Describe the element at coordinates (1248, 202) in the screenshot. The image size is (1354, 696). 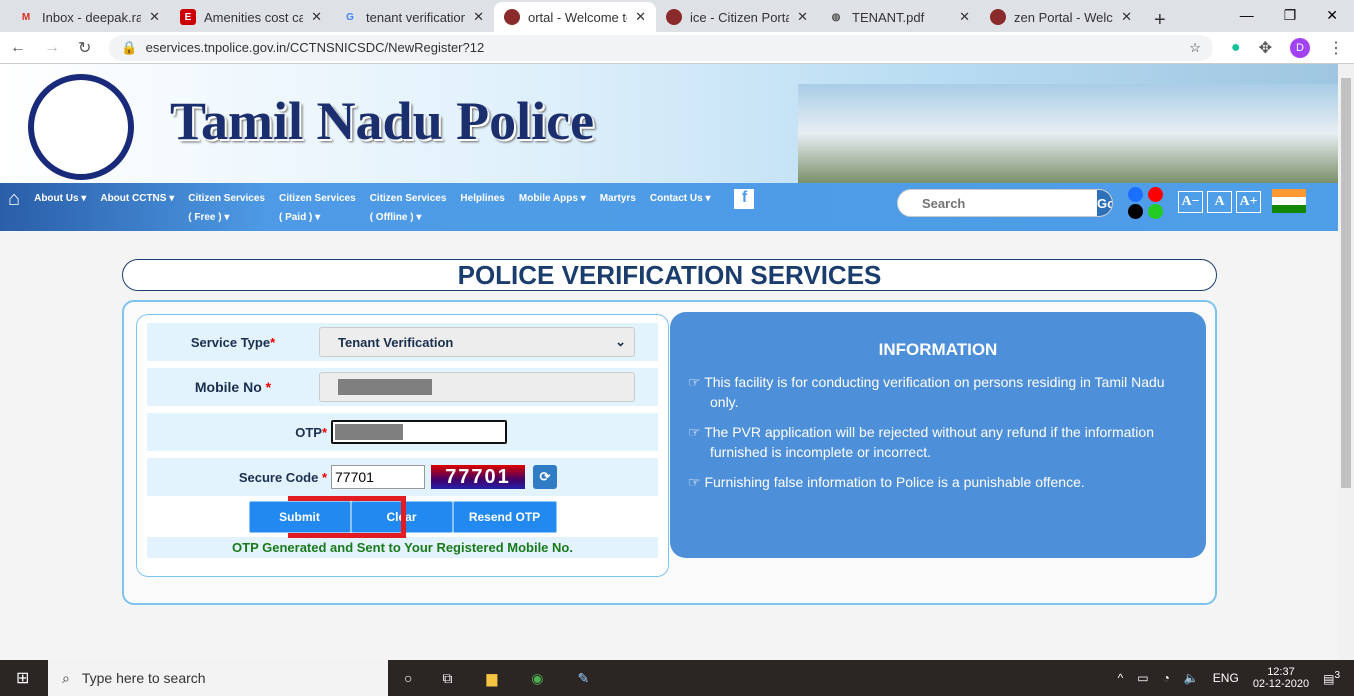
I see `font-increase-button: A+` at that location.